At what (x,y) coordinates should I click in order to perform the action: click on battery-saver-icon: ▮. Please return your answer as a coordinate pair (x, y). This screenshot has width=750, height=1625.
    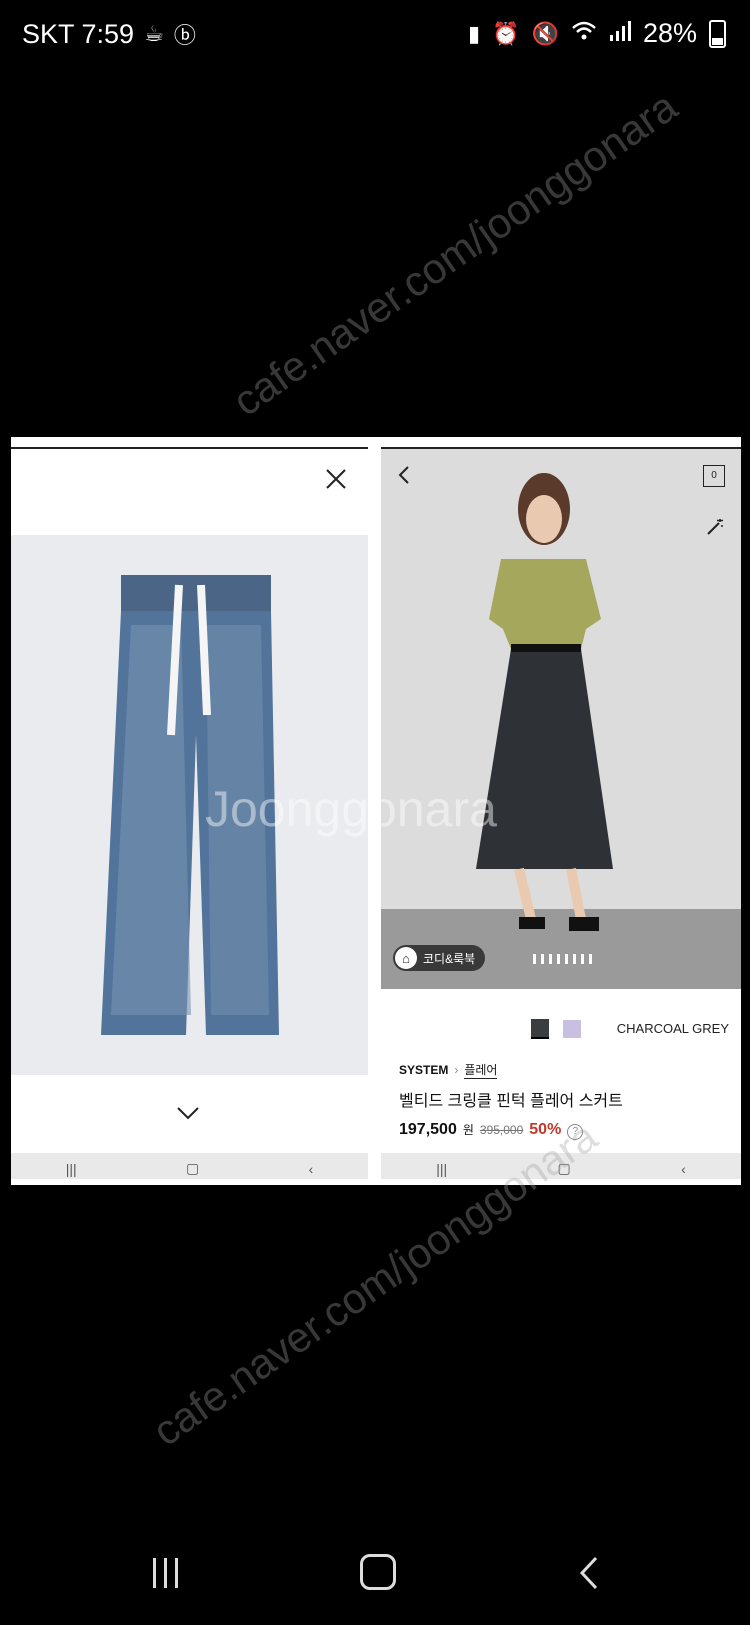
    Looking at the image, I should click on (474, 33).